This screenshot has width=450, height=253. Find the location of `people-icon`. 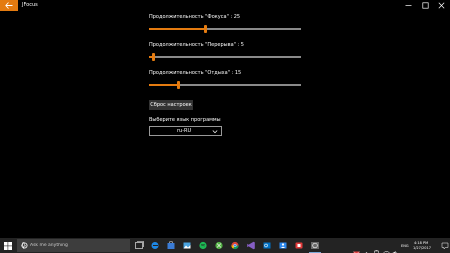

people-icon is located at coordinates (283, 245).